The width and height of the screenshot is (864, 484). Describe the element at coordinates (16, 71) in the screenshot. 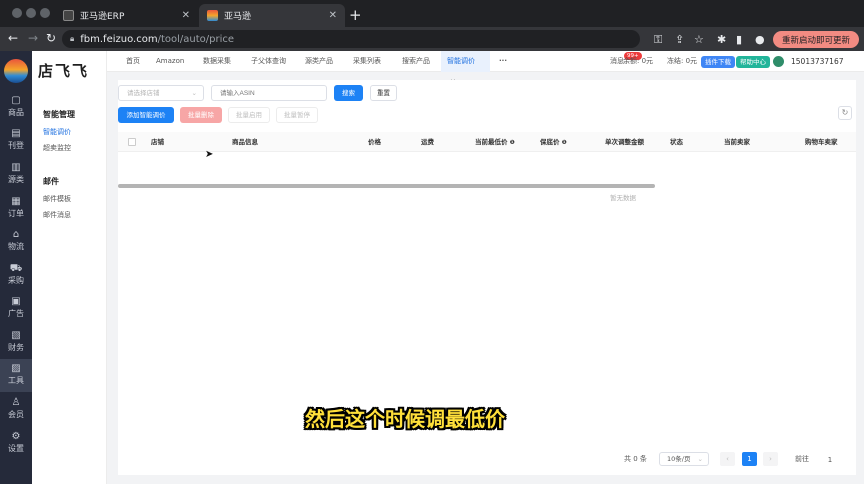

I see `app-logo-icon` at that location.